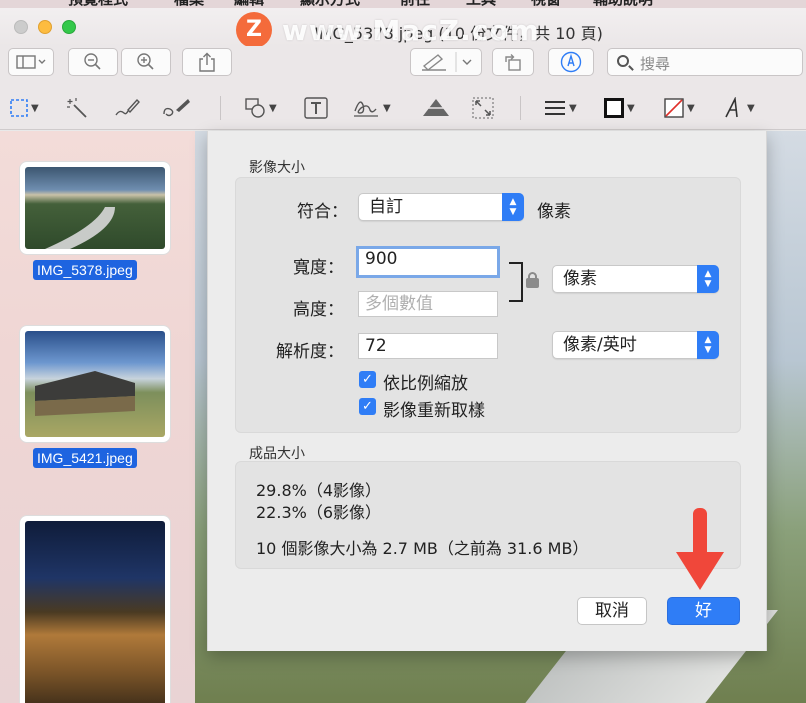  I want to click on highlight-button, so click(446, 62).